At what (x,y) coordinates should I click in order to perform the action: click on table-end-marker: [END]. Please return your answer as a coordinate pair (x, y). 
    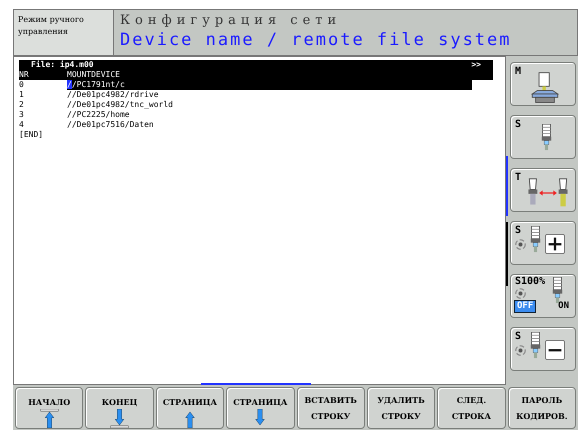
    Looking at the image, I should click on (31, 135).